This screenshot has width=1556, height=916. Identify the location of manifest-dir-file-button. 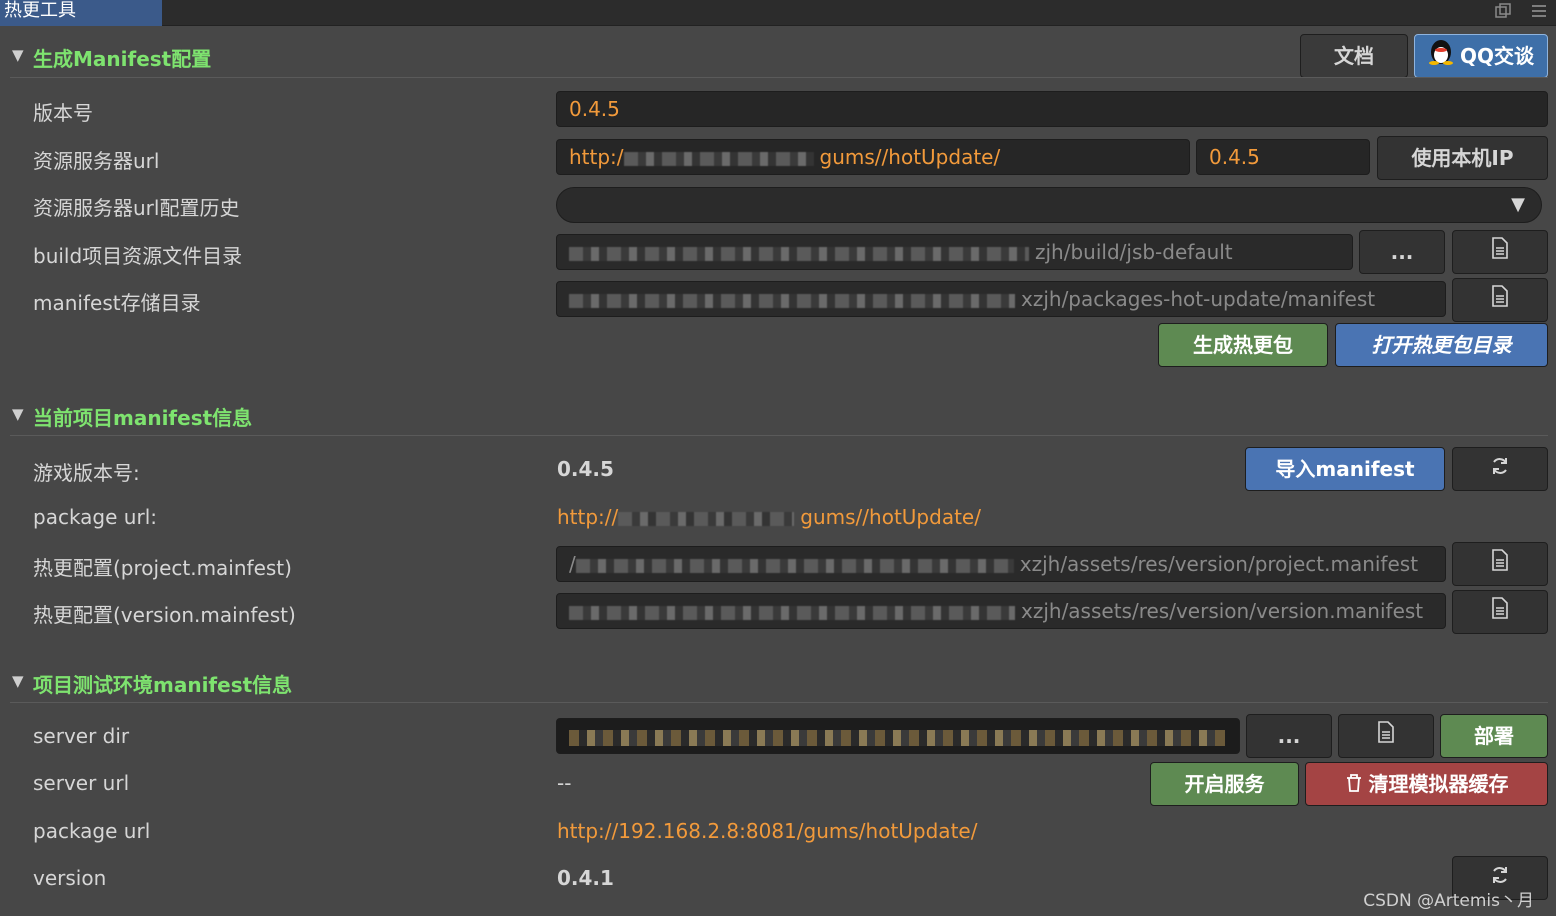
(1500, 300).